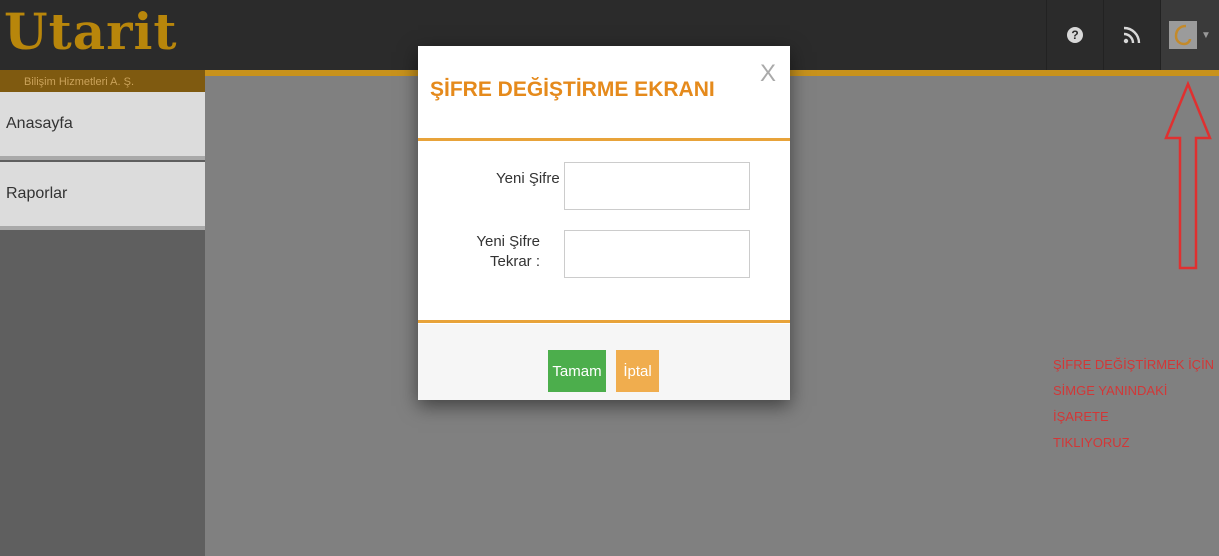 The image size is (1219, 556). What do you see at coordinates (91, 32) in the screenshot?
I see `logo: Utarit` at bounding box center [91, 32].